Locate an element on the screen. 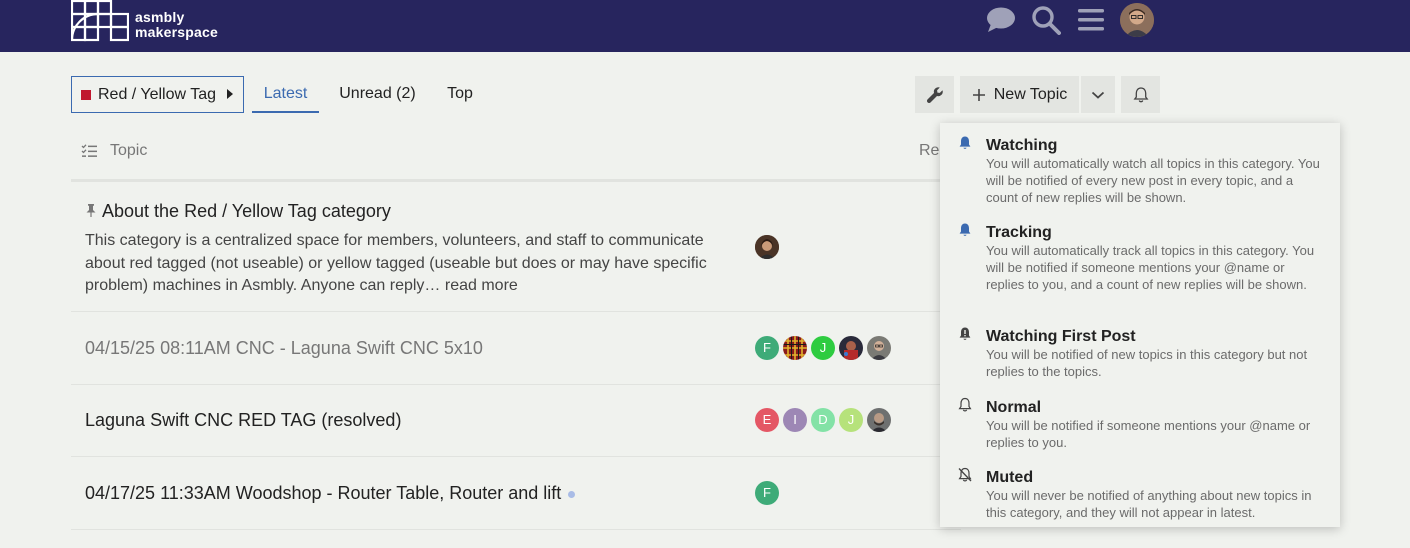 The height and width of the screenshot is (548, 1410). admin-wrench-button is located at coordinates (934, 94).